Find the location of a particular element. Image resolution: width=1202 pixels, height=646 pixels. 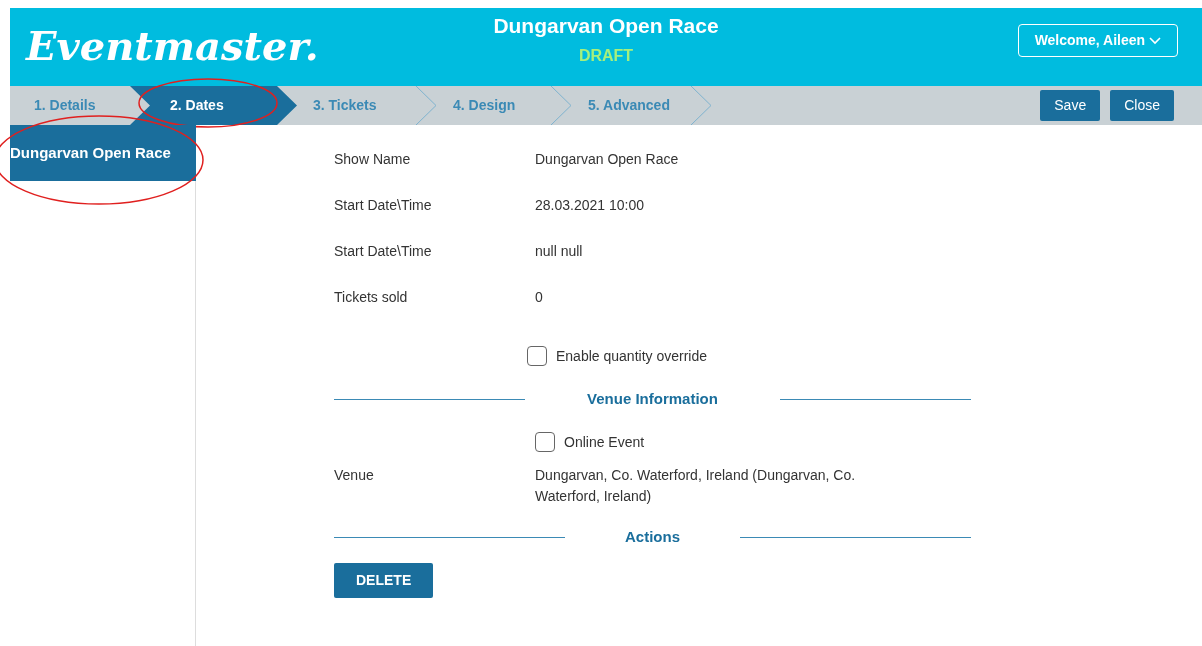

checkbox-label: Enable quantity override is located at coordinates (631, 356).